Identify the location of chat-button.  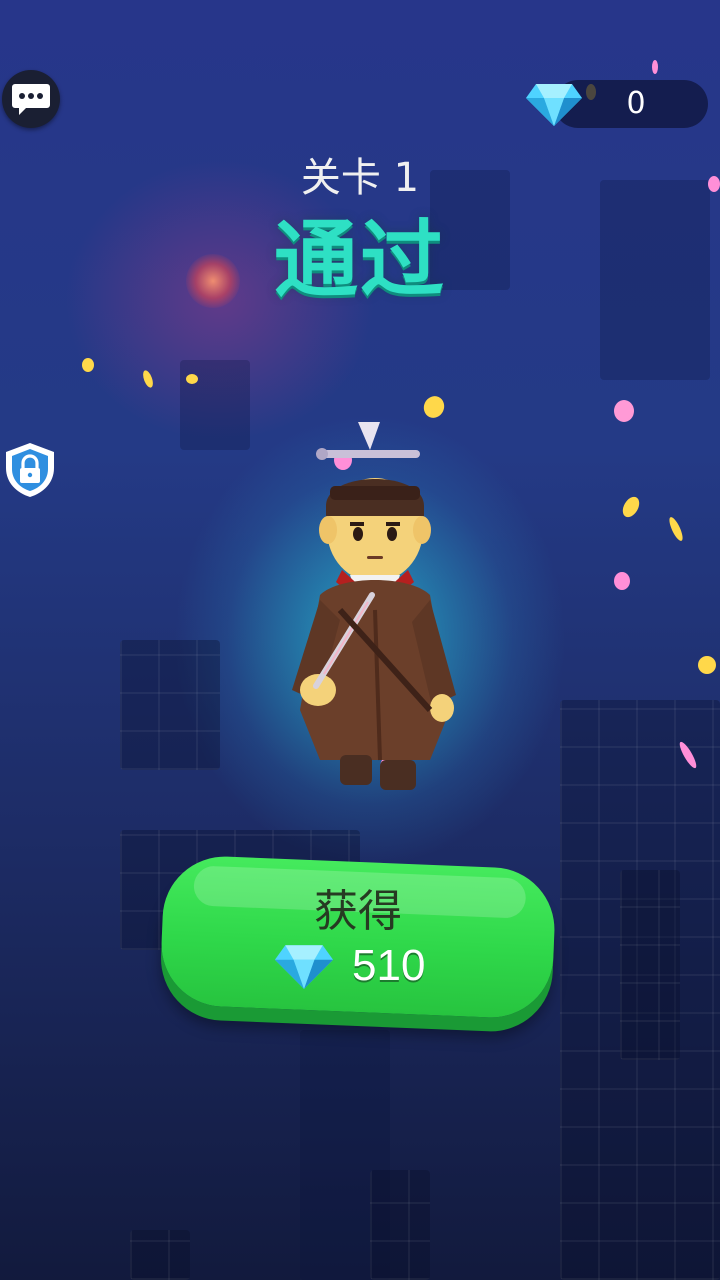
(31, 99).